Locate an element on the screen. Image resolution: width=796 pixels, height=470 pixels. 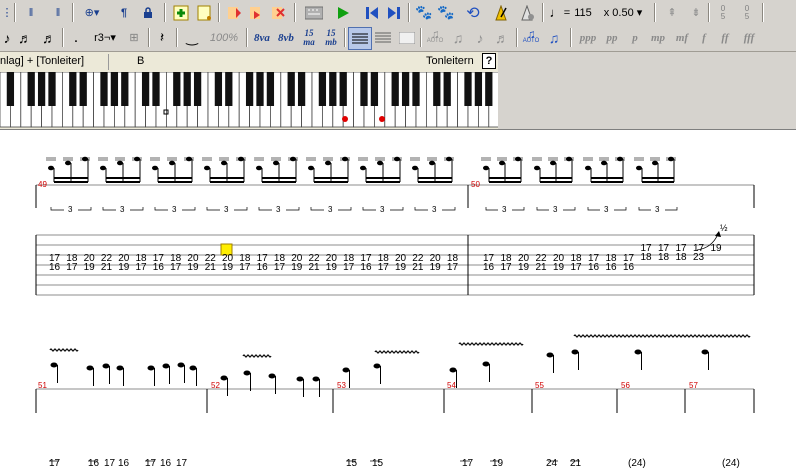
stem-direction-icon: ♫ is located at coordinates (554, 37).